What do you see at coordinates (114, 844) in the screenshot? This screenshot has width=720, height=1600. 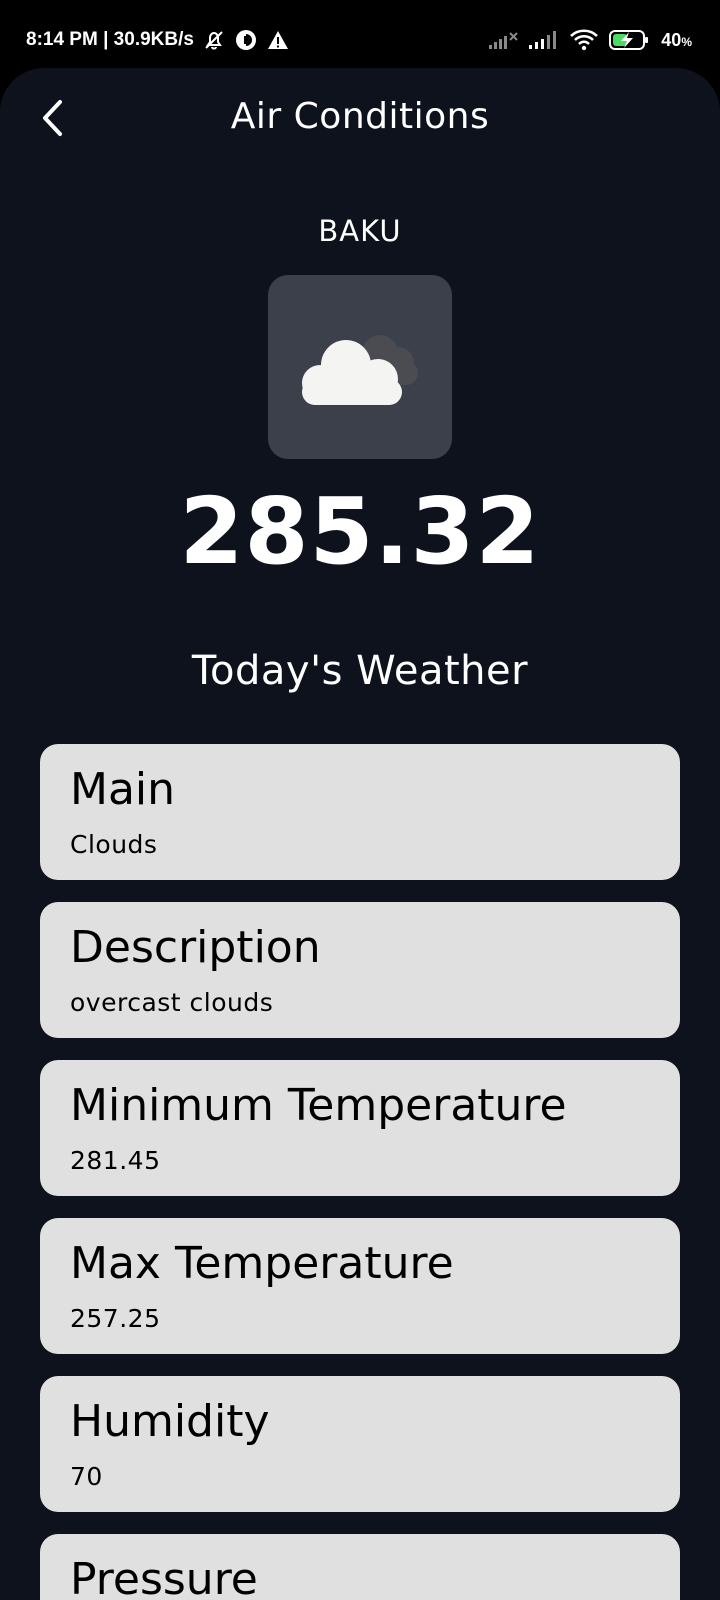 I see `card-value: Clouds` at bounding box center [114, 844].